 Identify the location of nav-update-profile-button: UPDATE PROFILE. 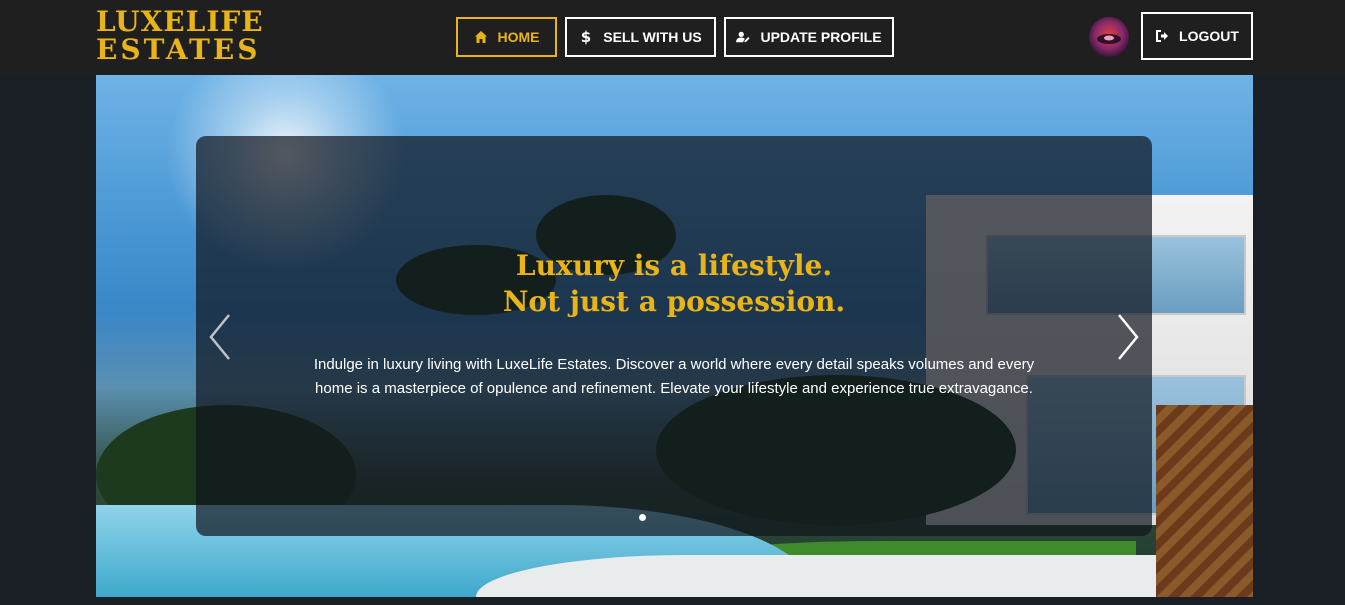
(809, 37).